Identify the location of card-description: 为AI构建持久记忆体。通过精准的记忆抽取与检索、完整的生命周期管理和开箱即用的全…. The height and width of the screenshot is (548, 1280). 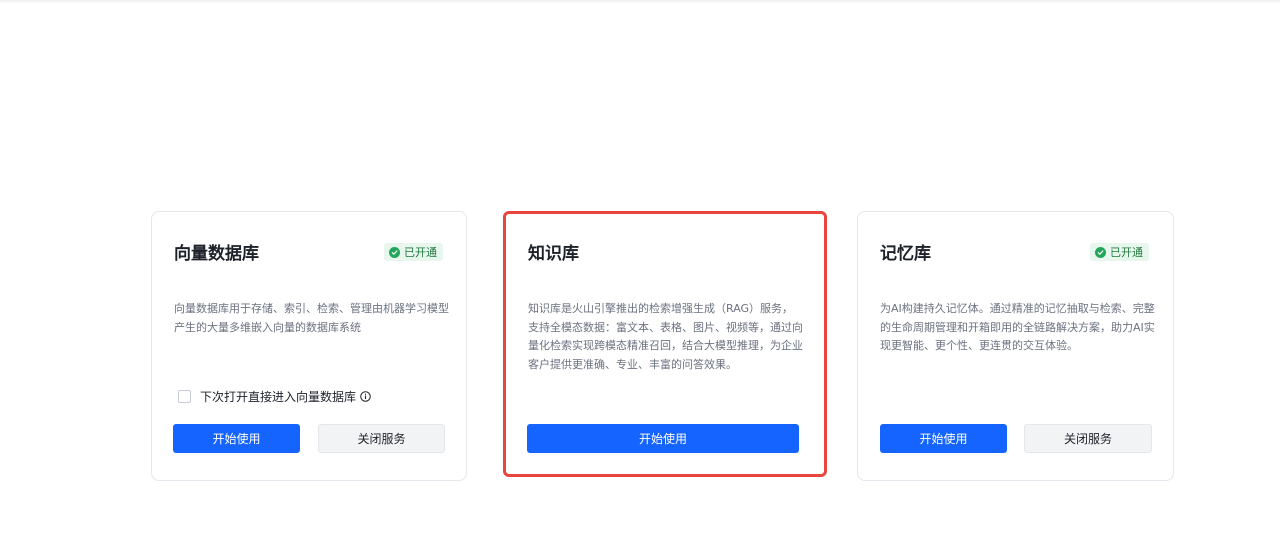
(1017, 327).